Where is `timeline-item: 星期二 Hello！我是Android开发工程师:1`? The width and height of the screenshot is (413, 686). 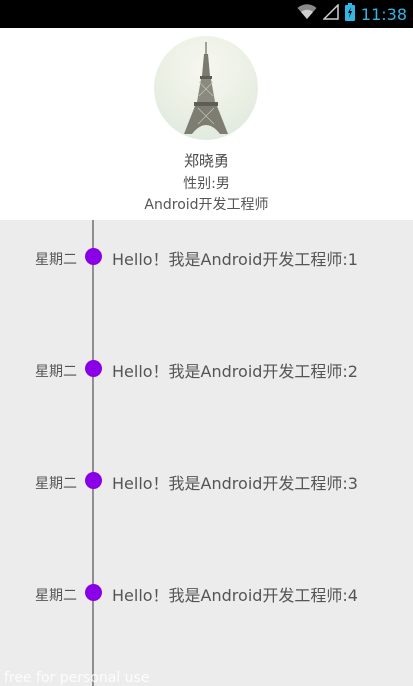
timeline-item: 星期二 Hello！我是Android开发工程师:1 is located at coordinates (206, 257).